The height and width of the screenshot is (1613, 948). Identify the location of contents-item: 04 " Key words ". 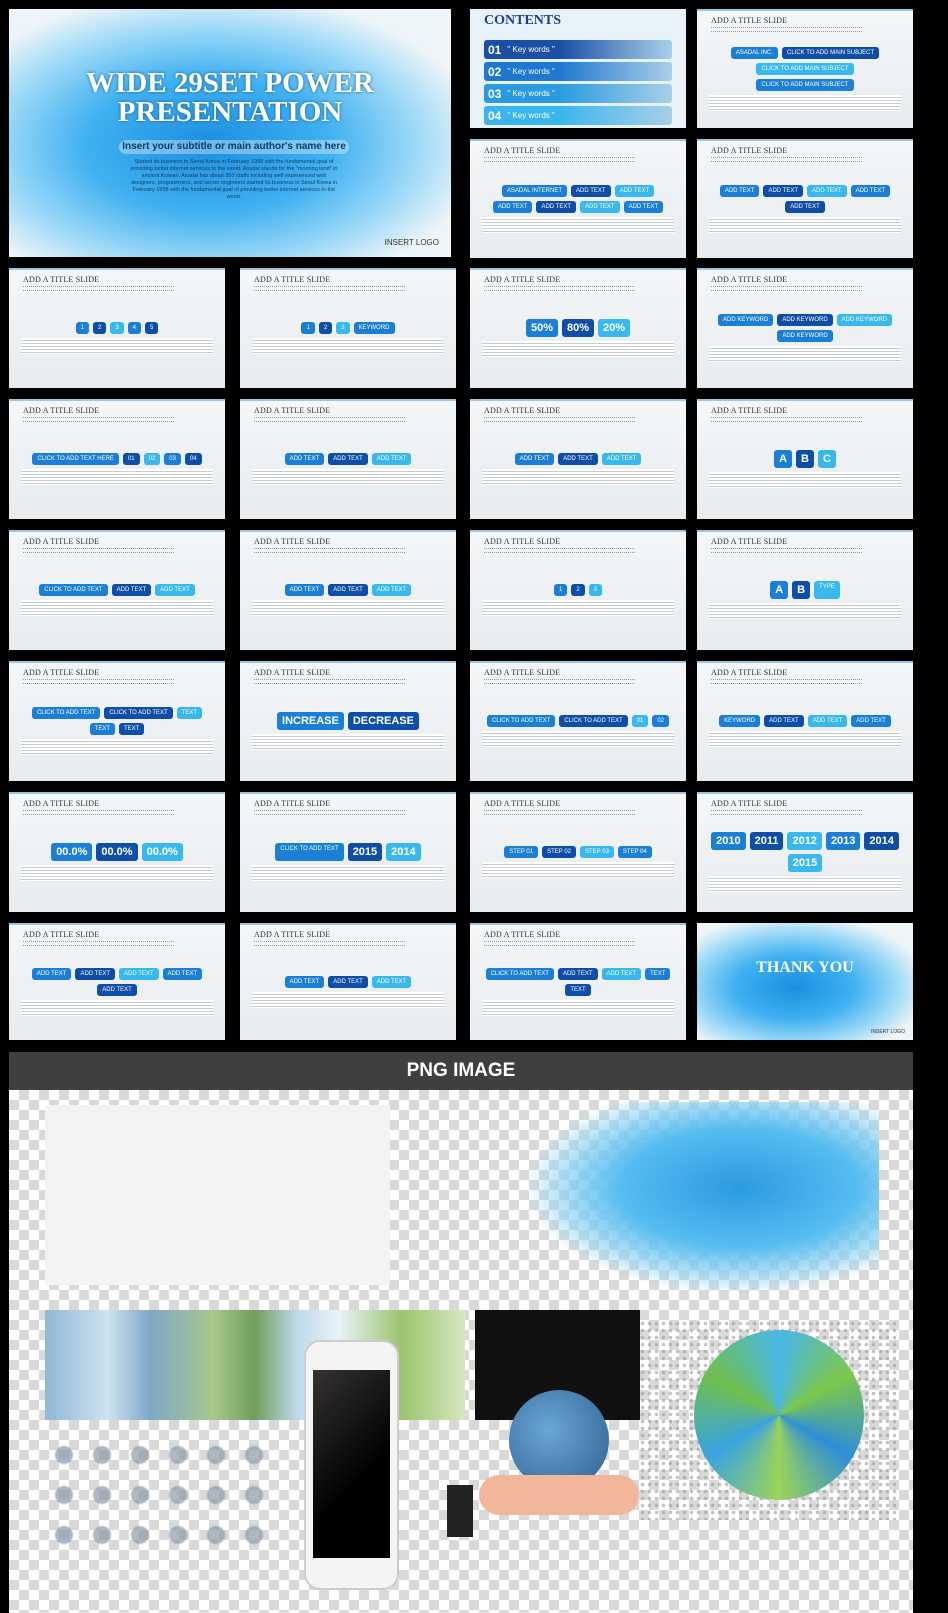
(578, 115).